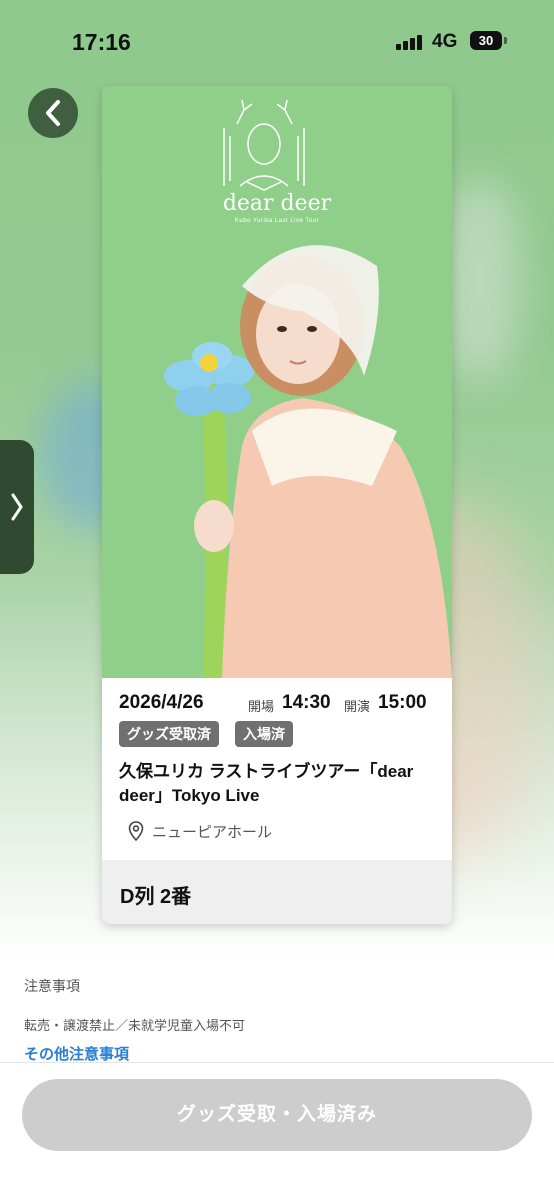 This screenshot has height=1200, width=554. What do you see at coordinates (486, 40) in the screenshot?
I see `battery-icon: 30` at bounding box center [486, 40].